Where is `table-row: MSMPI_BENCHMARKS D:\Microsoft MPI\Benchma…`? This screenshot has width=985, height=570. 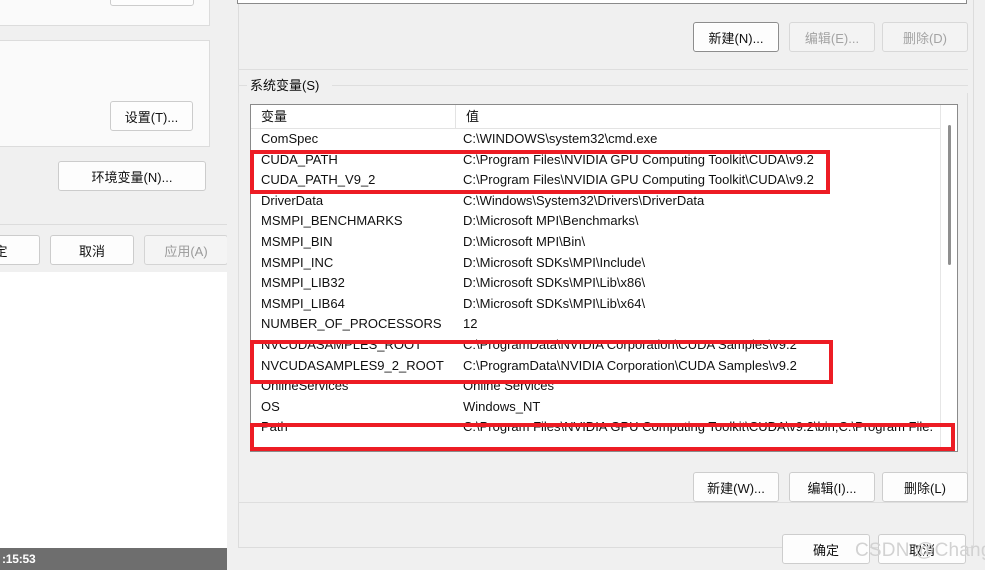
table-row: MSMPI_BENCHMARKS D:\Microsoft MPI\Benchma… is located at coordinates (595, 221).